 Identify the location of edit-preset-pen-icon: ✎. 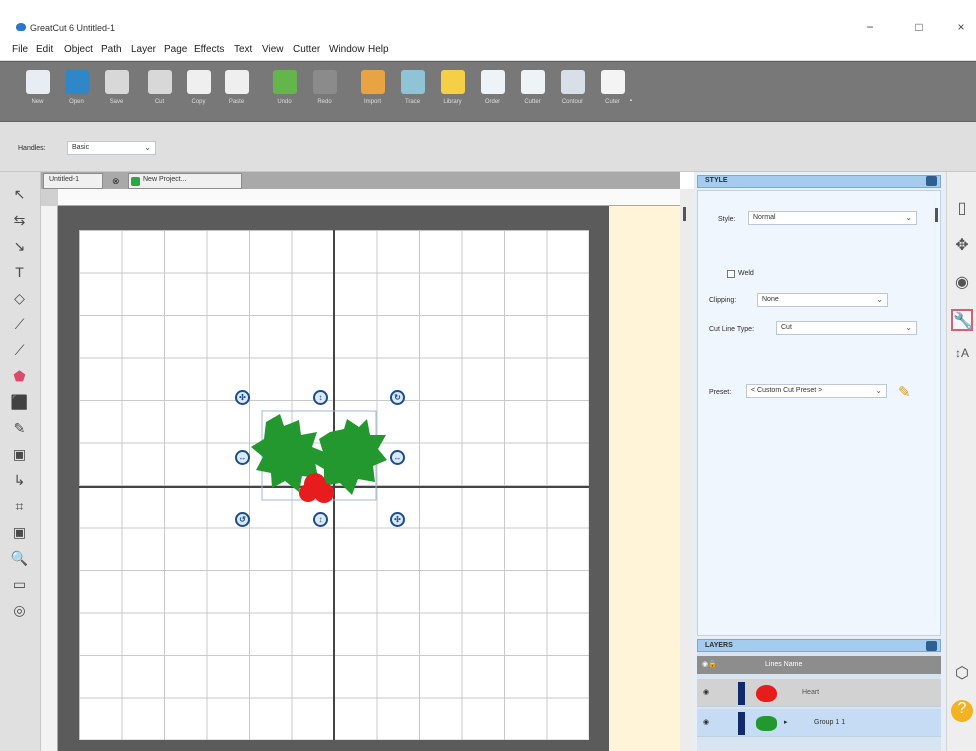
(907, 392).